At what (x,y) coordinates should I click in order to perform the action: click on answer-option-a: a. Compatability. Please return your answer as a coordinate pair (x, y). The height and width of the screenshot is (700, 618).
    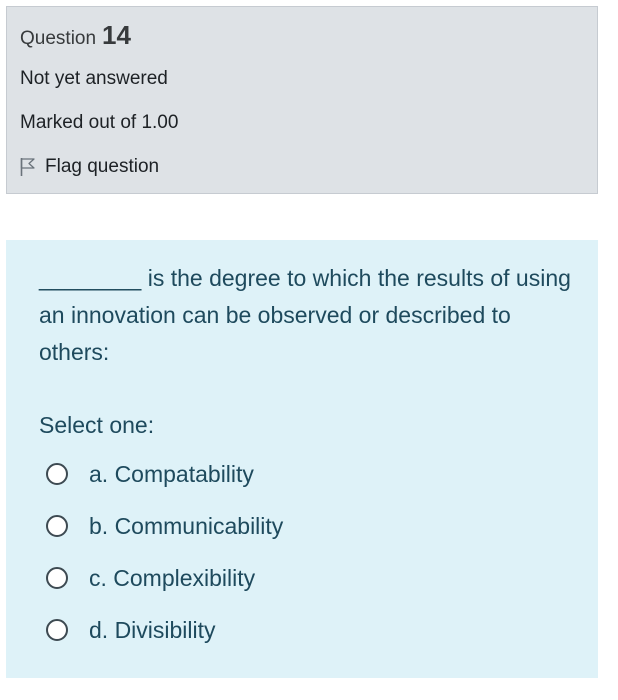
    Looking at the image, I should click on (164, 474).